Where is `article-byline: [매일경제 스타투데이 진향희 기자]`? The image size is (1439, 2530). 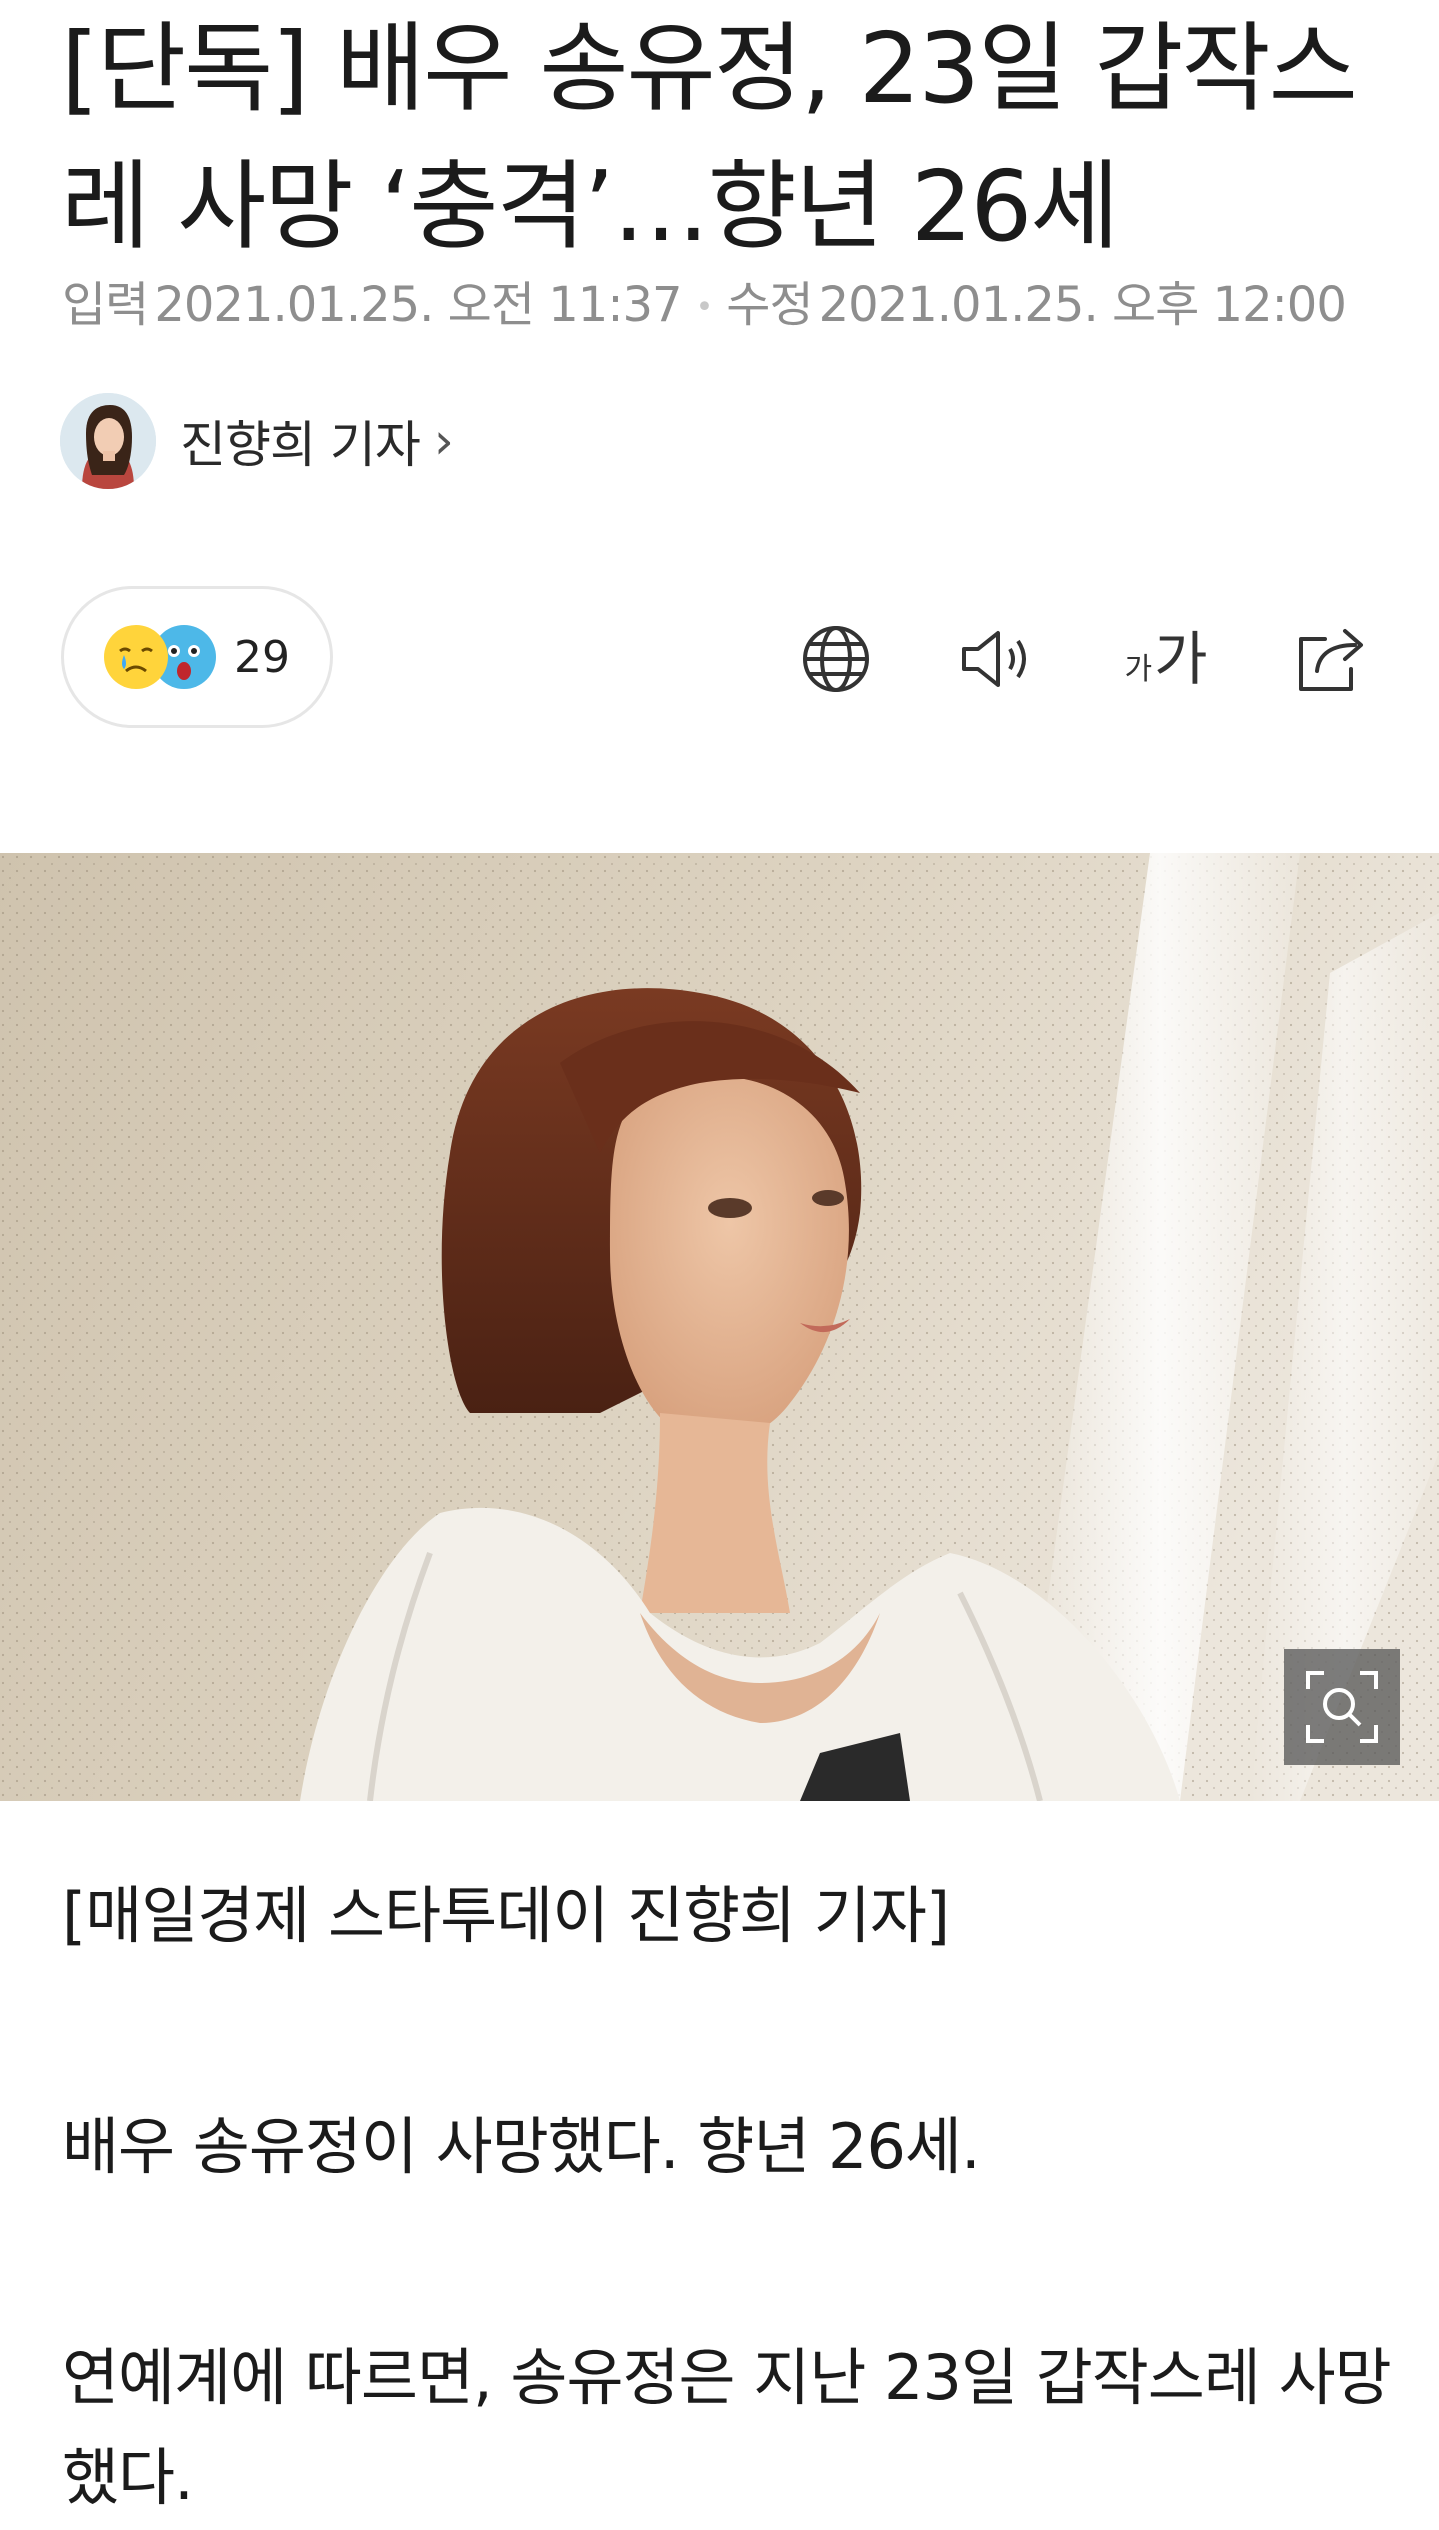 article-byline: [매일경제 스타투데이 진향희 기자] is located at coordinates (506, 1915).